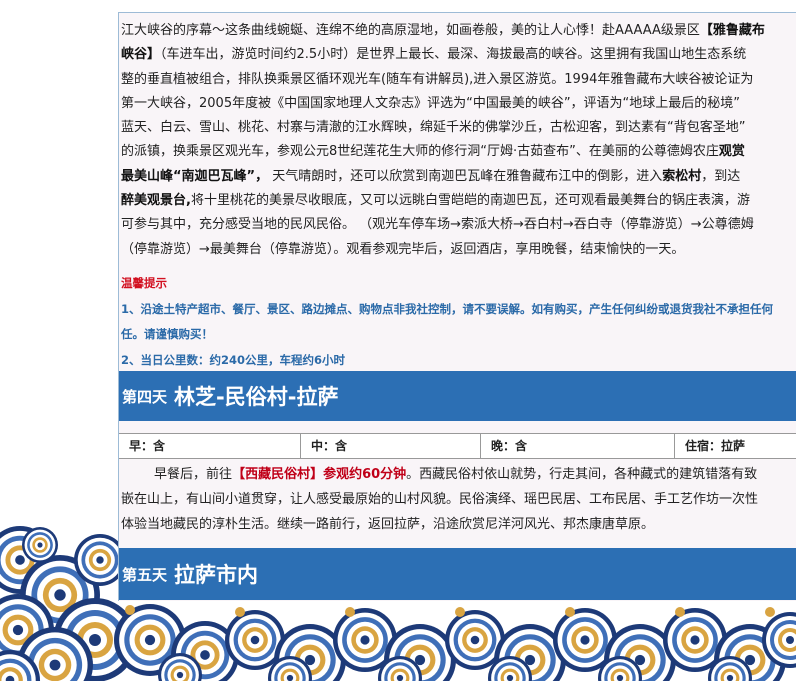 The image size is (796, 681). Describe the element at coordinates (721, 176) in the screenshot. I see `text-line: ，到达` at that location.